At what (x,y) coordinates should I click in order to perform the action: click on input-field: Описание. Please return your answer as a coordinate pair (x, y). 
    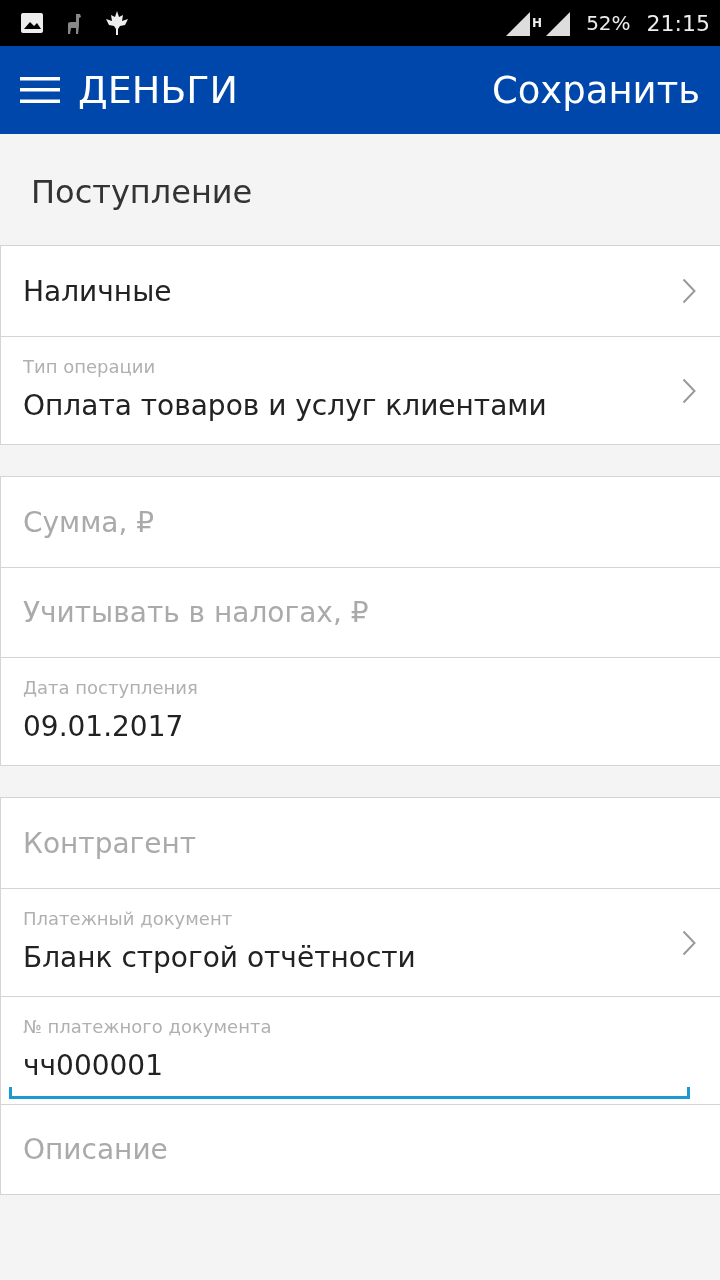
    Looking at the image, I should click on (359, 1149).